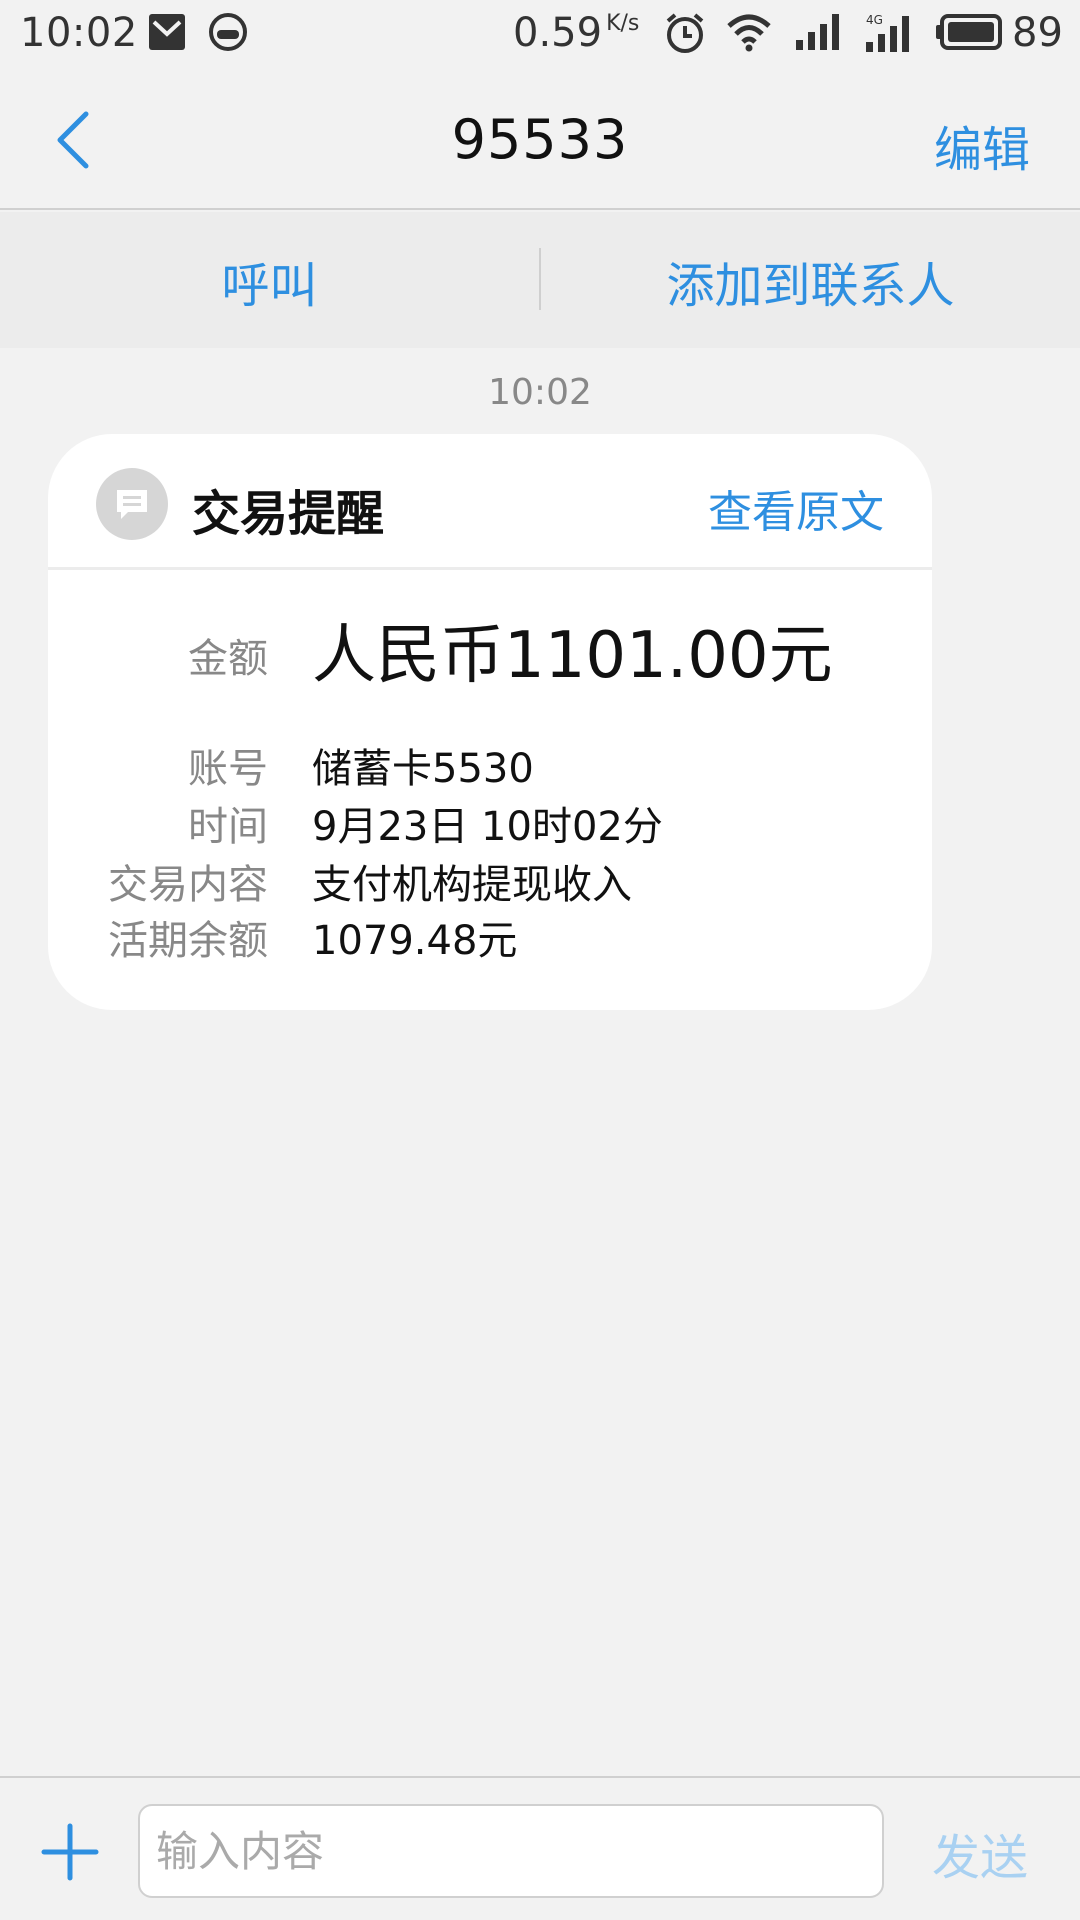  What do you see at coordinates (487, 827) in the screenshot?
I see `time-value: 9月23日 10时02分` at bounding box center [487, 827].